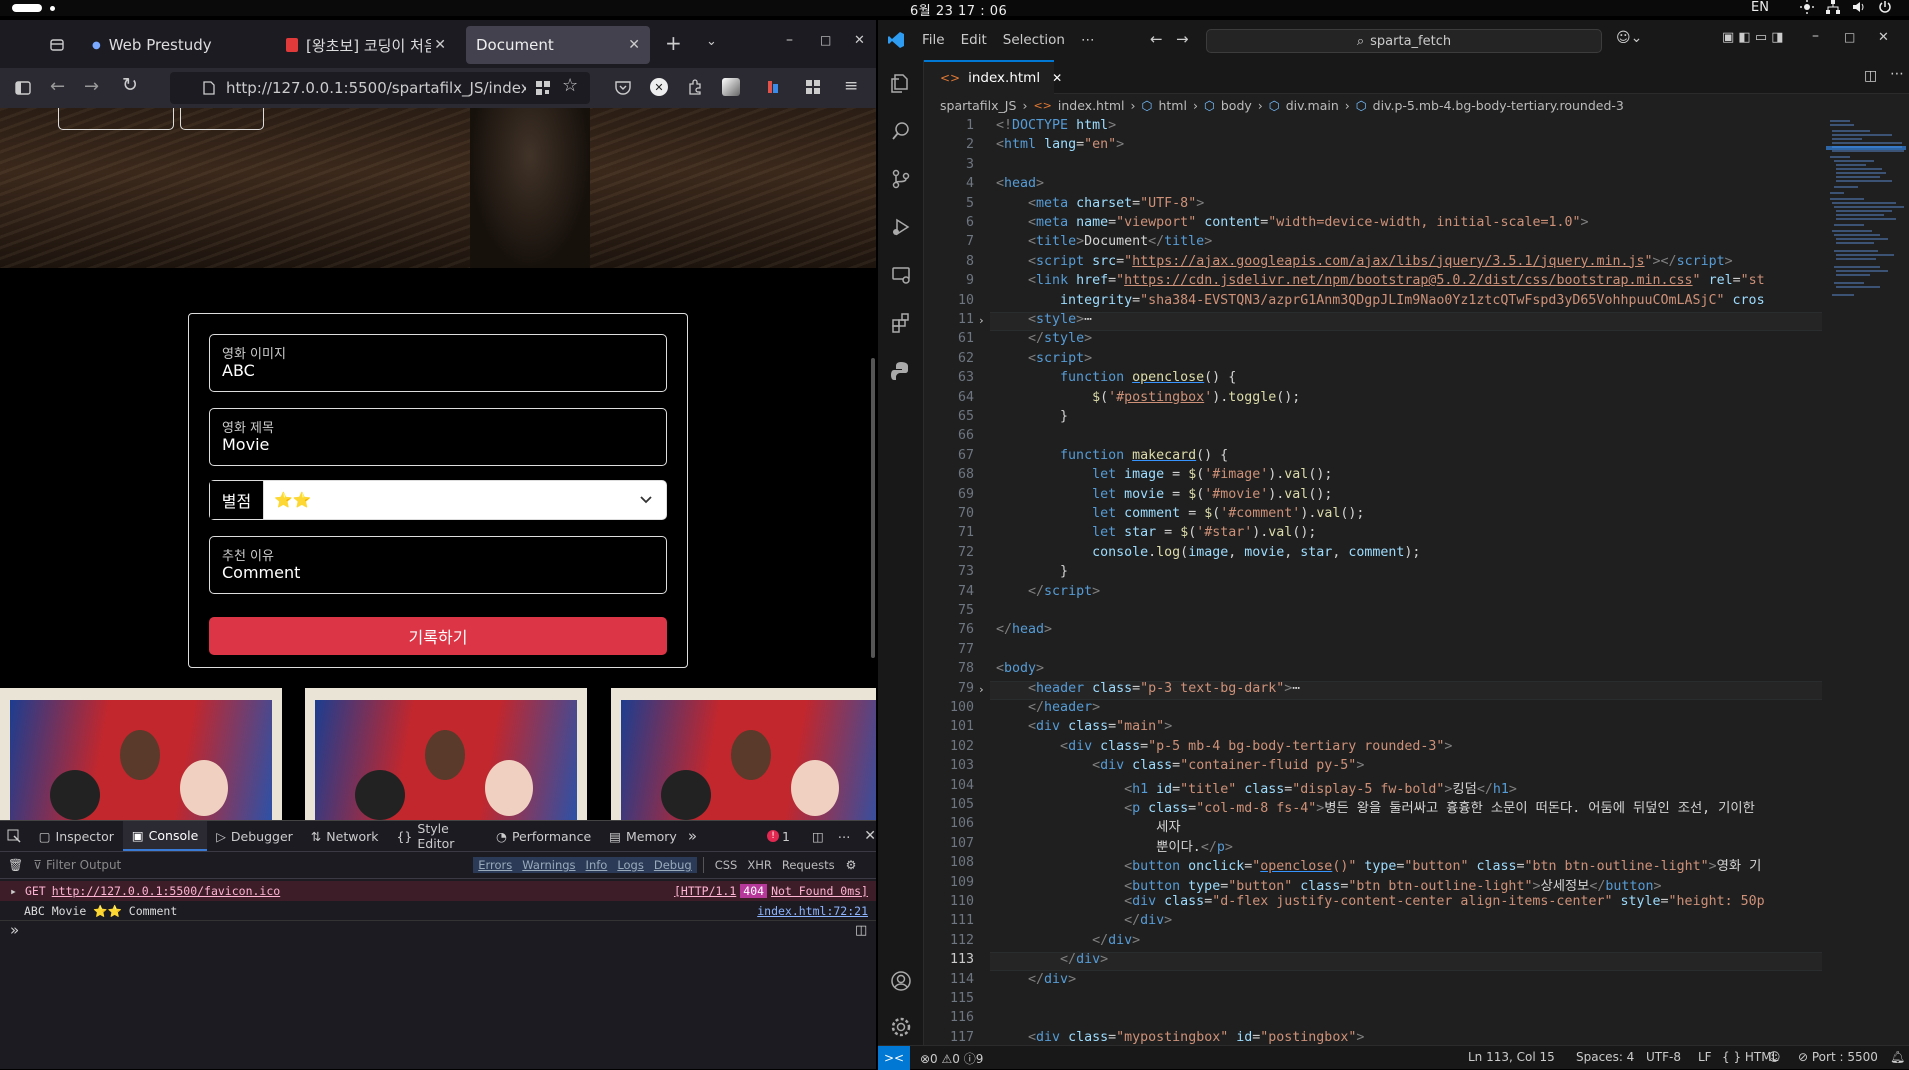 This screenshot has width=1909, height=1070. Describe the element at coordinates (630, 865) in the screenshot. I see `filter-logs: Logs` at that location.